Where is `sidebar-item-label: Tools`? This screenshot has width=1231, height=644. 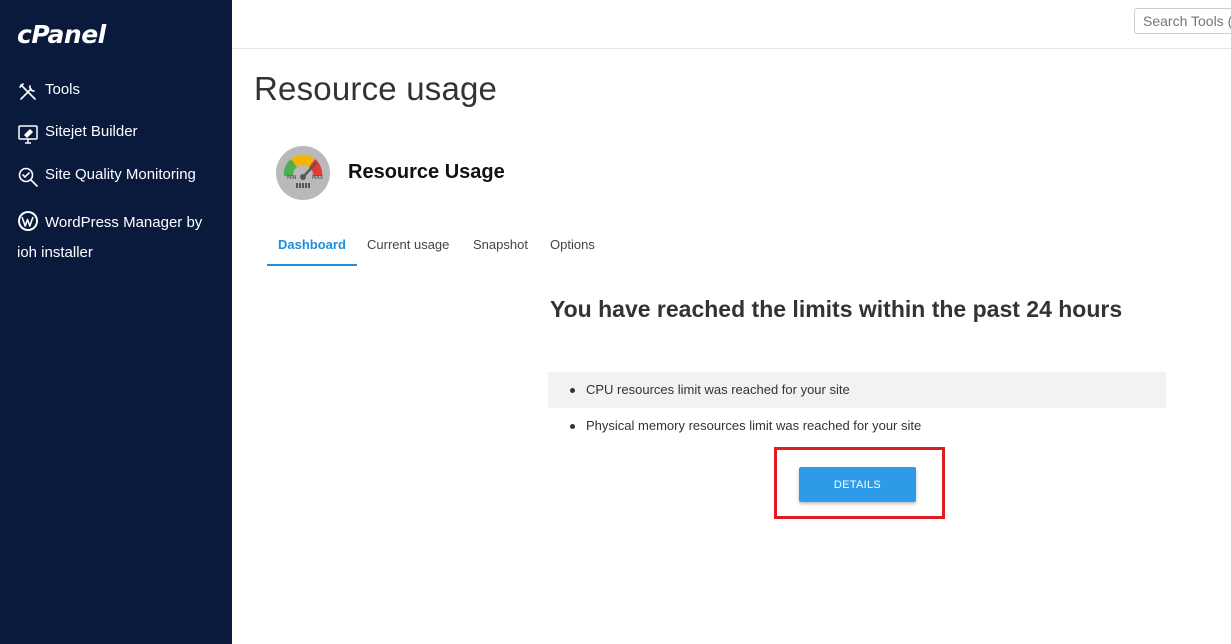
sidebar-item-label: Tools is located at coordinates (63, 89).